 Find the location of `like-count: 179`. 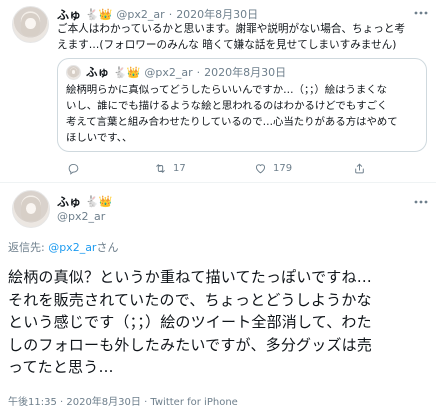

like-count: 179 is located at coordinates (283, 168).